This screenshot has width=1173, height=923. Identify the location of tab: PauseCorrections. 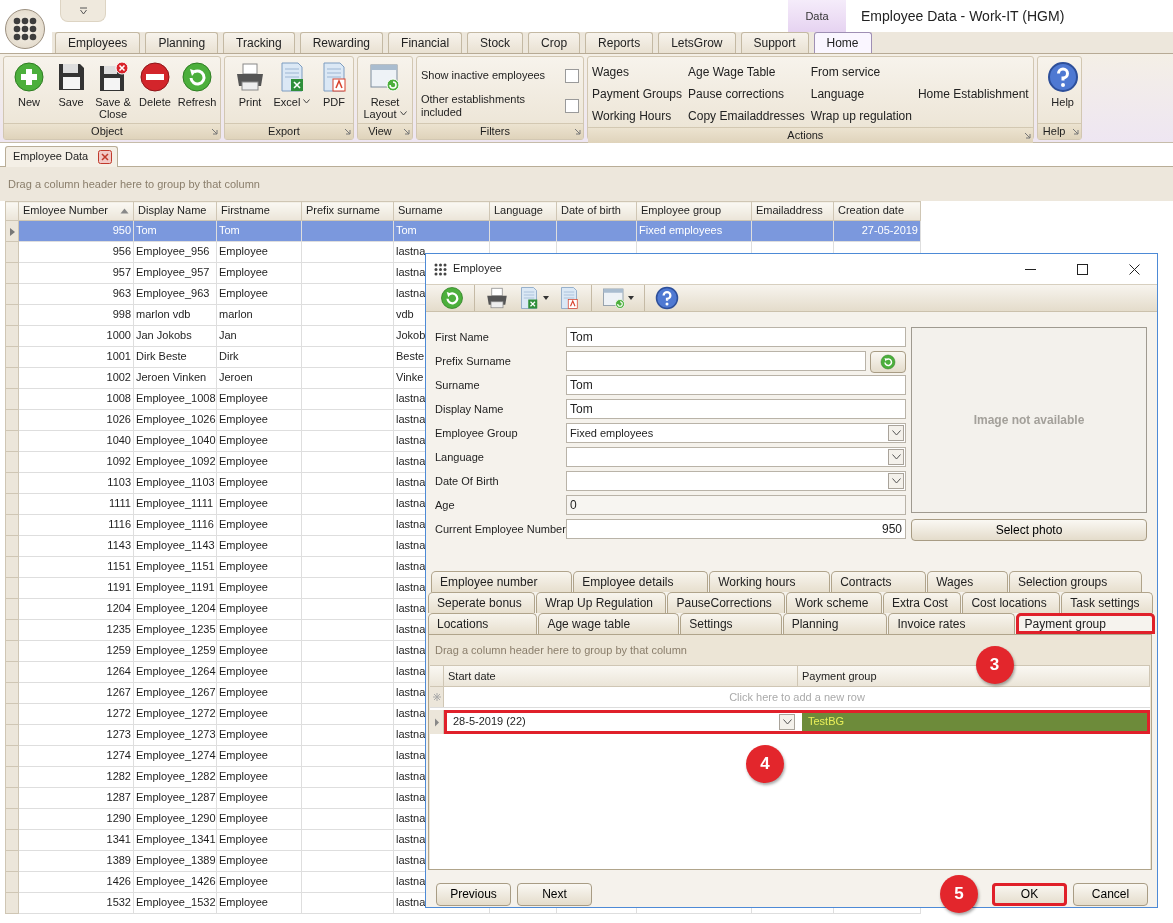
(726, 602).